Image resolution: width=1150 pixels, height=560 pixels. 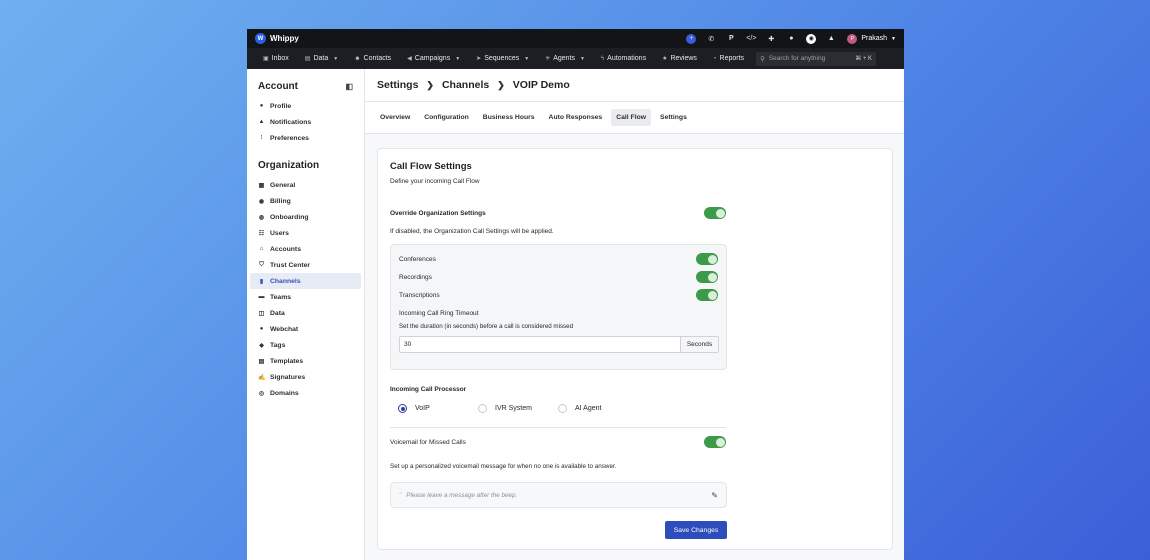 What do you see at coordinates (623, 58) in the screenshot?
I see `nav-automations: ϟ Automations` at bounding box center [623, 58].